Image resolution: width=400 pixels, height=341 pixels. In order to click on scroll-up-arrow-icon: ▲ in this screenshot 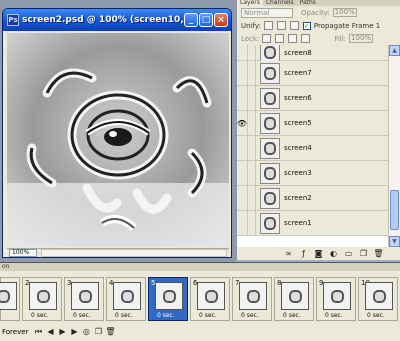, I will do `click(394, 50)`.